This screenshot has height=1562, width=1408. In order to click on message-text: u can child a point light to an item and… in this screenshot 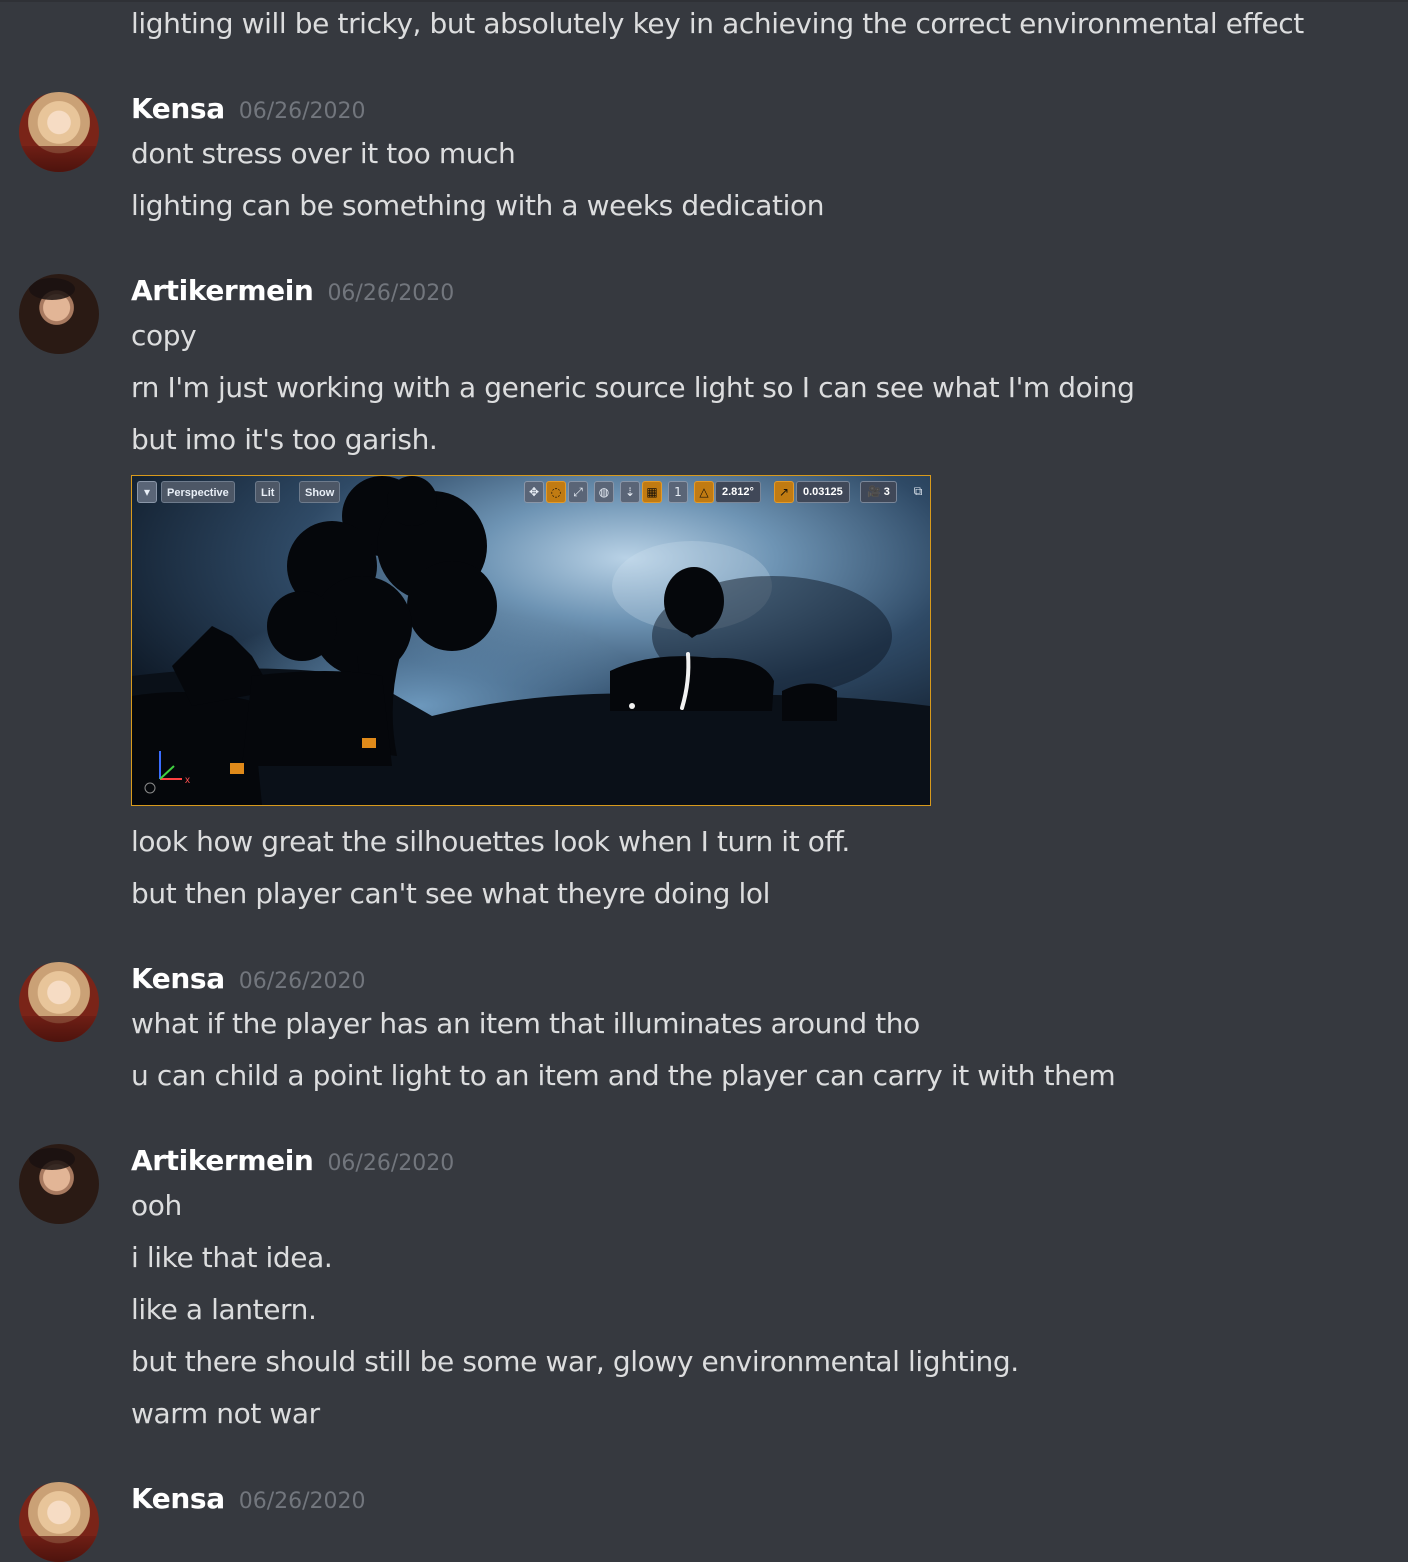, I will do `click(623, 1075)`.